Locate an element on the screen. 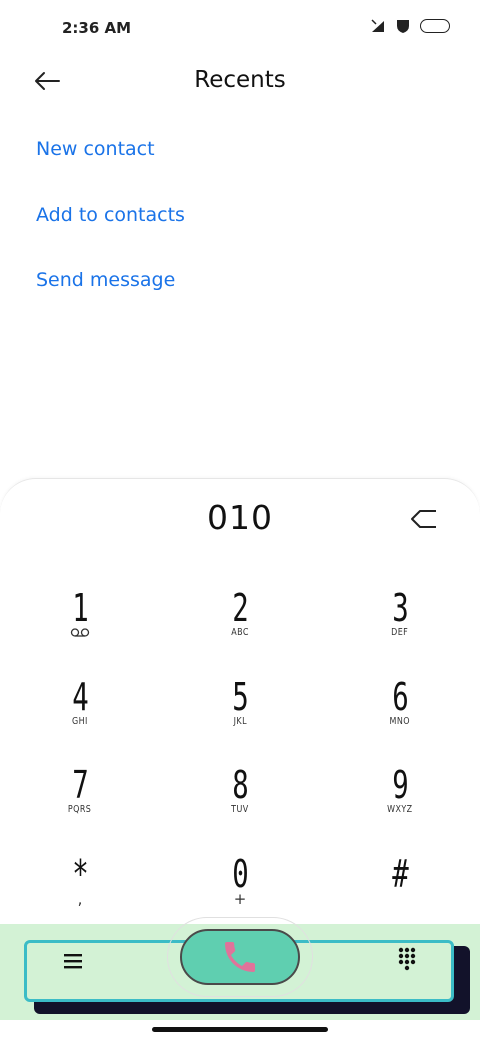 The width and height of the screenshot is (480, 1041). delete-button is located at coordinates (424, 519).